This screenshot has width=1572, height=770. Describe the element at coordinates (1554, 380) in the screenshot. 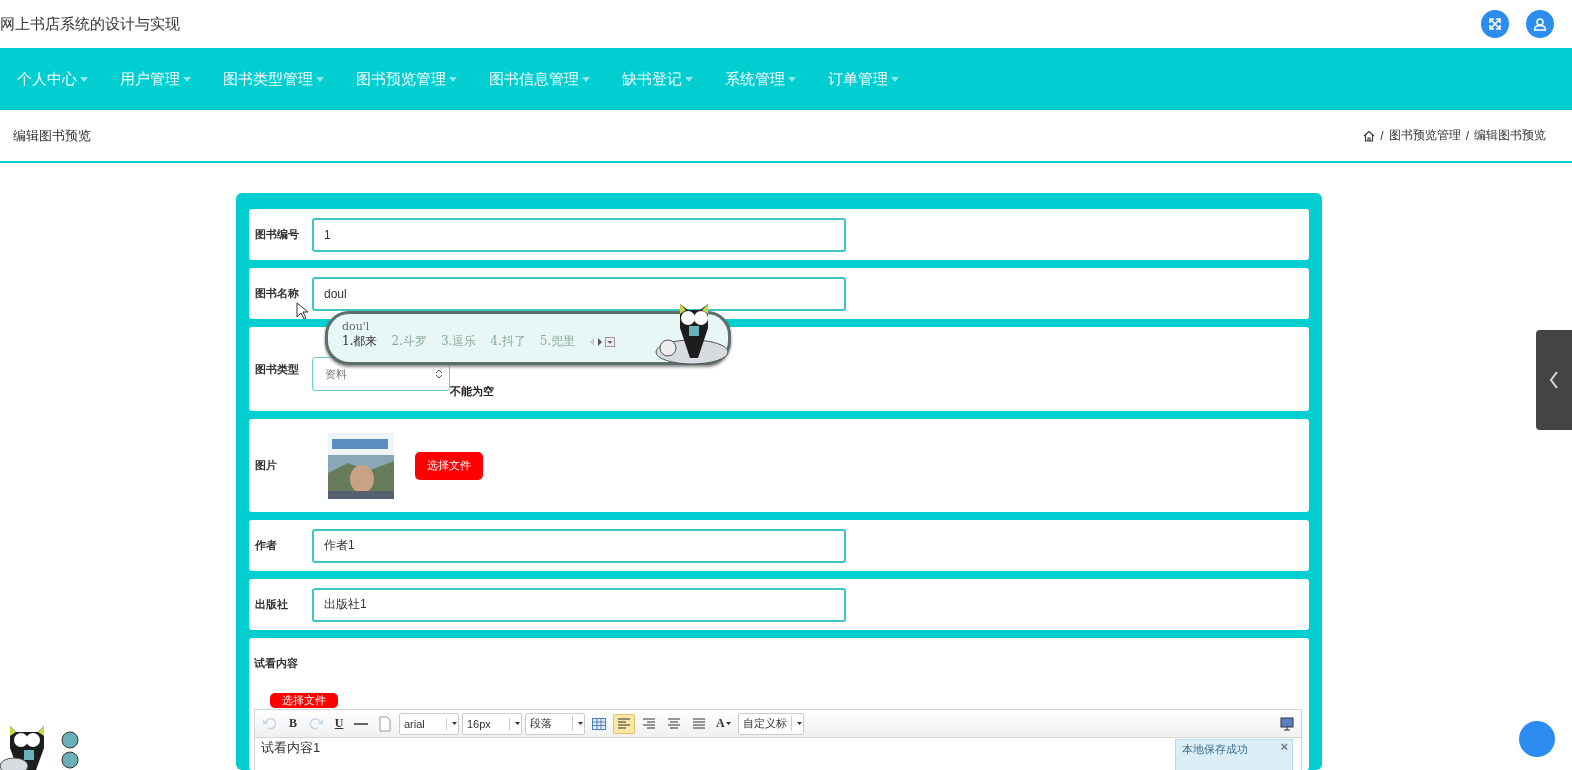

I see `chevron-left-icon` at that location.